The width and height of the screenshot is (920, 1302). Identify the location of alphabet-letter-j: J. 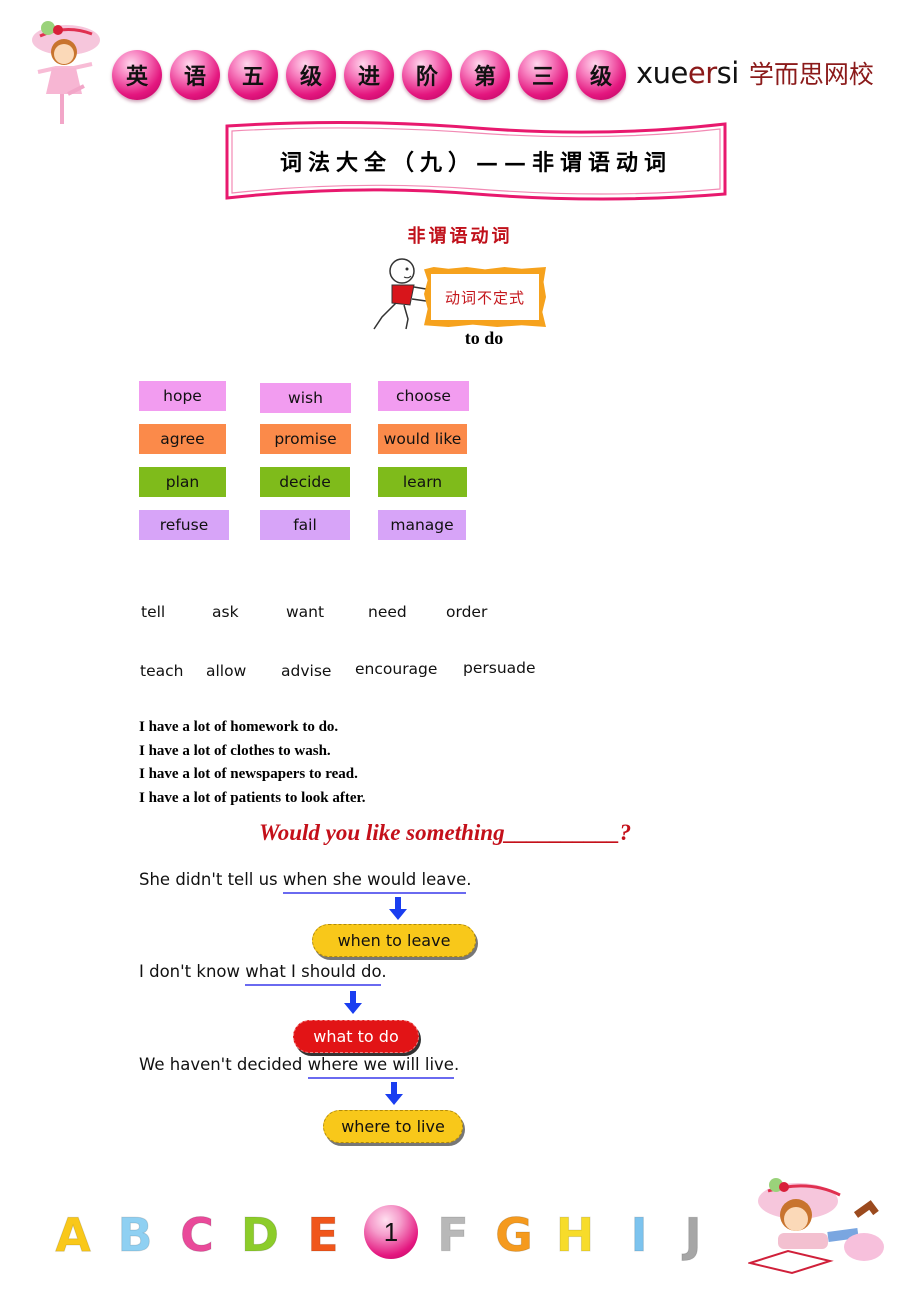
(693, 1235).